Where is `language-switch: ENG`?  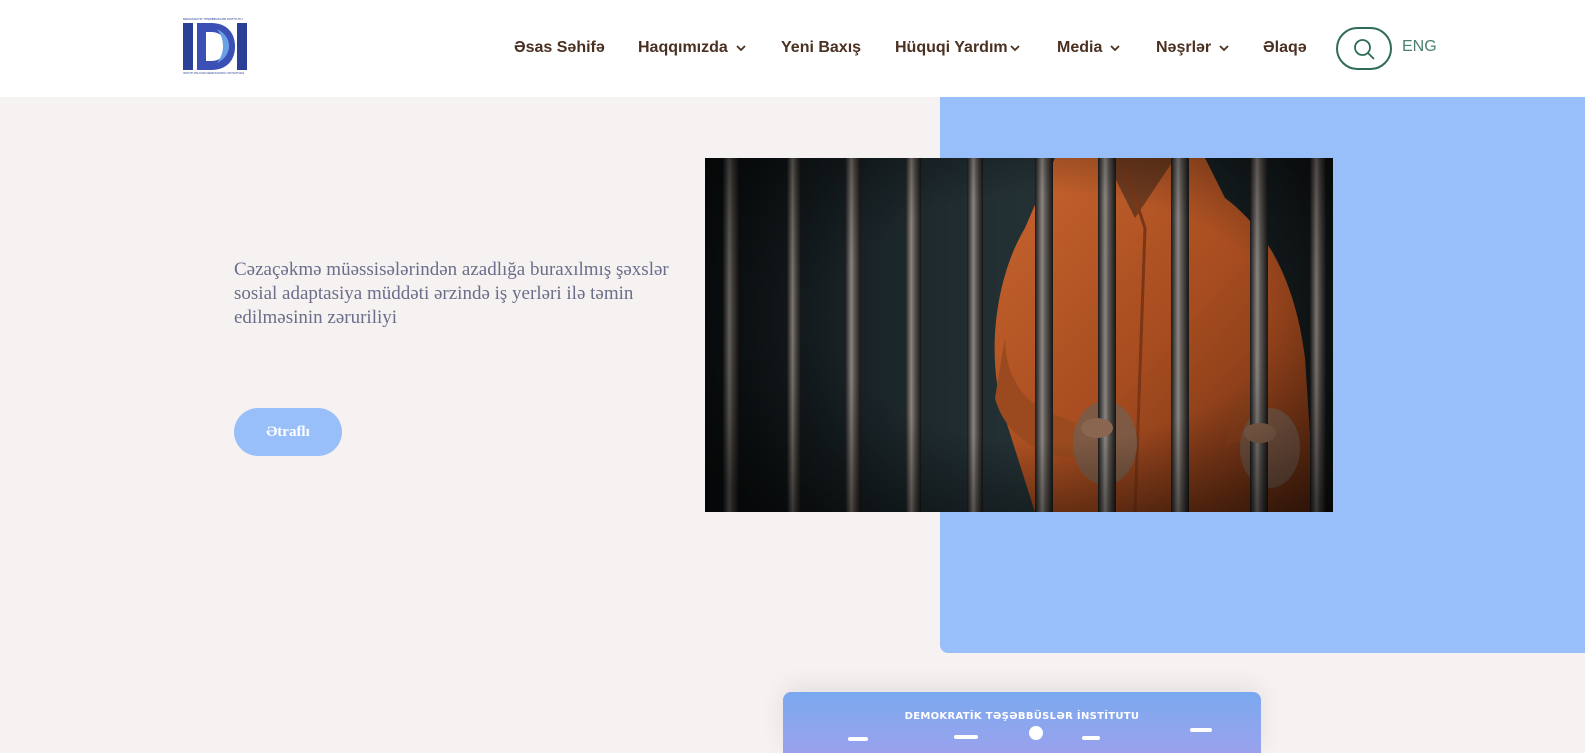
language-switch: ENG is located at coordinates (1419, 47).